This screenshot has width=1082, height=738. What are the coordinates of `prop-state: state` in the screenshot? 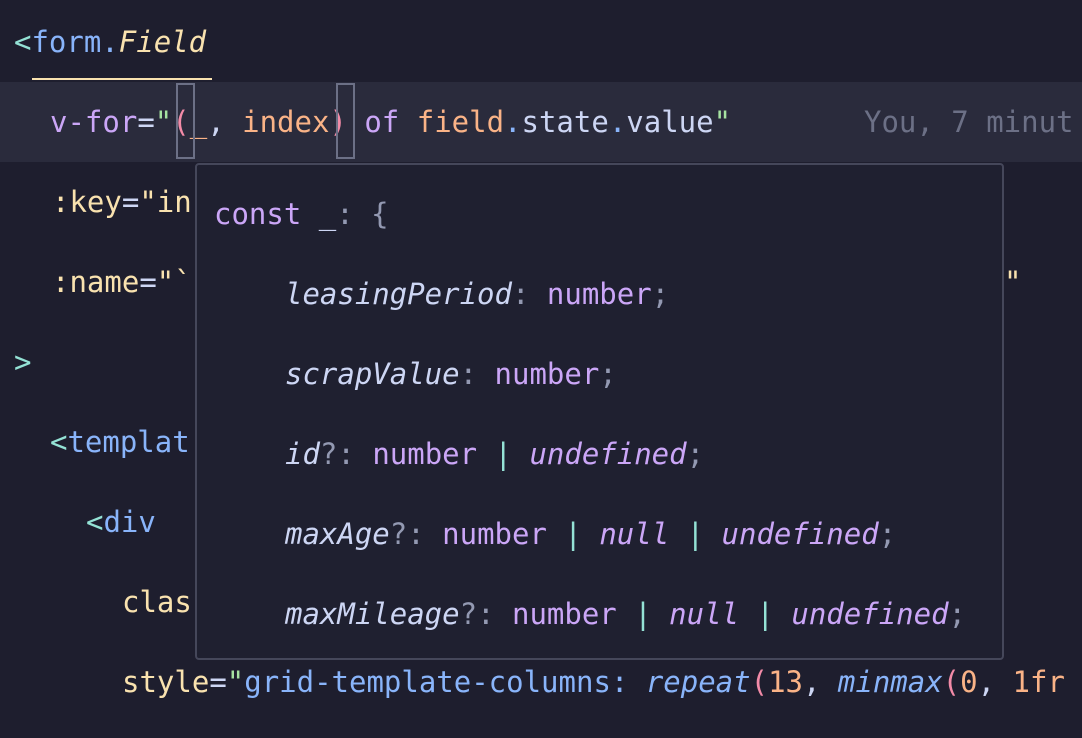 It's located at (565, 122).